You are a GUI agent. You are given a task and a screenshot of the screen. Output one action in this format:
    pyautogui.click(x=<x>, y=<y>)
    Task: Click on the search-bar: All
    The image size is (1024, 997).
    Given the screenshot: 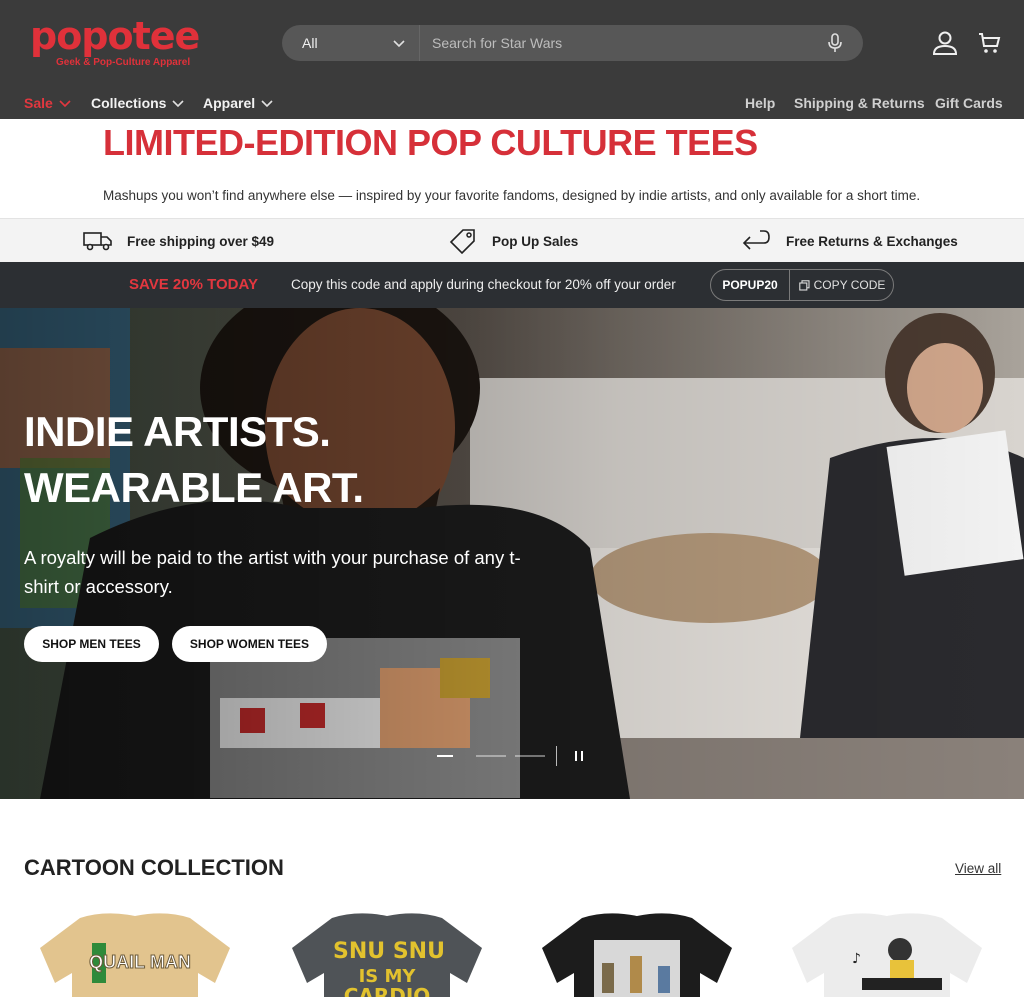 What is the action you would take?
    pyautogui.click(x=572, y=43)
    